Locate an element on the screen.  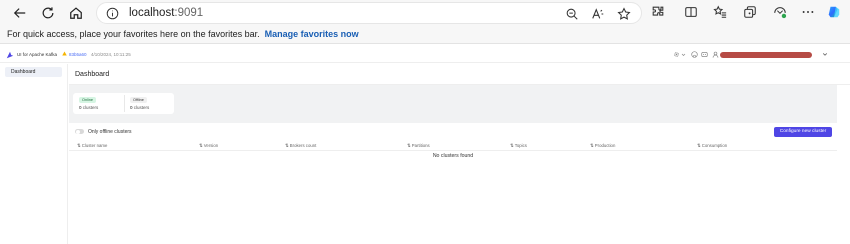
refresh-icon is located at coordinates (48, 13).